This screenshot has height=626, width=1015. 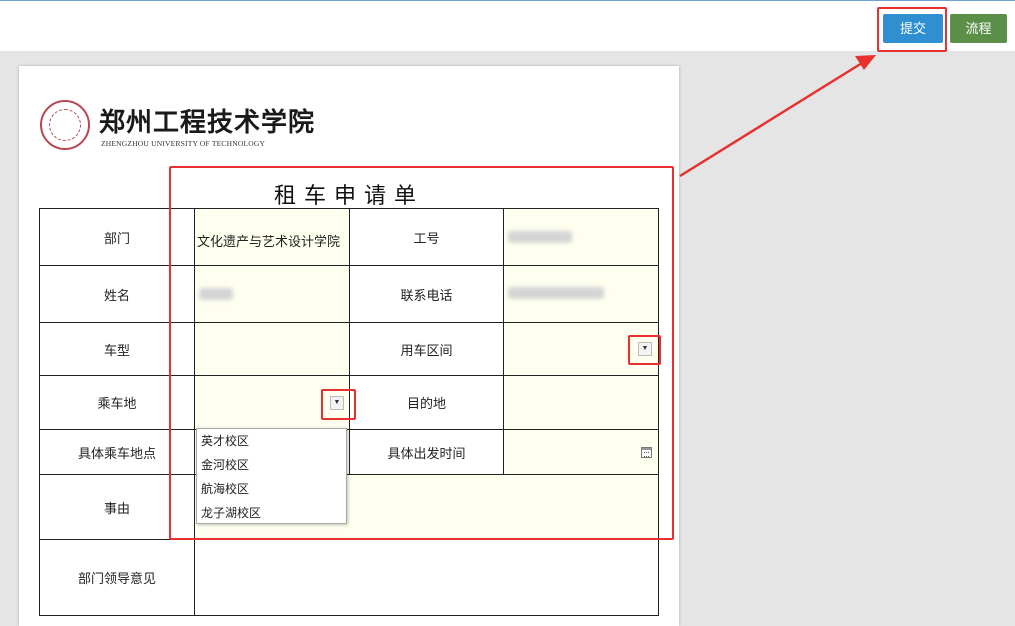 What do you see at coordinates (426, 577) in the screenshot?
I see `leader-opinion-field` at bounding box center [426, 577].